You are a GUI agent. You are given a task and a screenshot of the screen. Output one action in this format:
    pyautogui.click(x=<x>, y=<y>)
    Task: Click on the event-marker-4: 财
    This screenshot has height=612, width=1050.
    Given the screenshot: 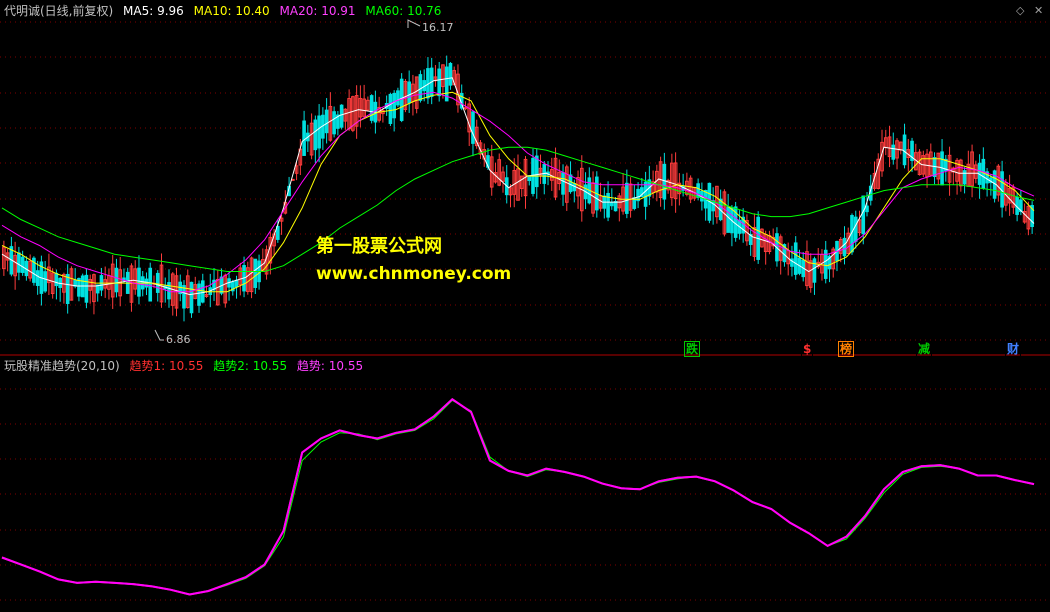 What is the action you would take?
    pyautogui.click(x=1013, y=349)
    